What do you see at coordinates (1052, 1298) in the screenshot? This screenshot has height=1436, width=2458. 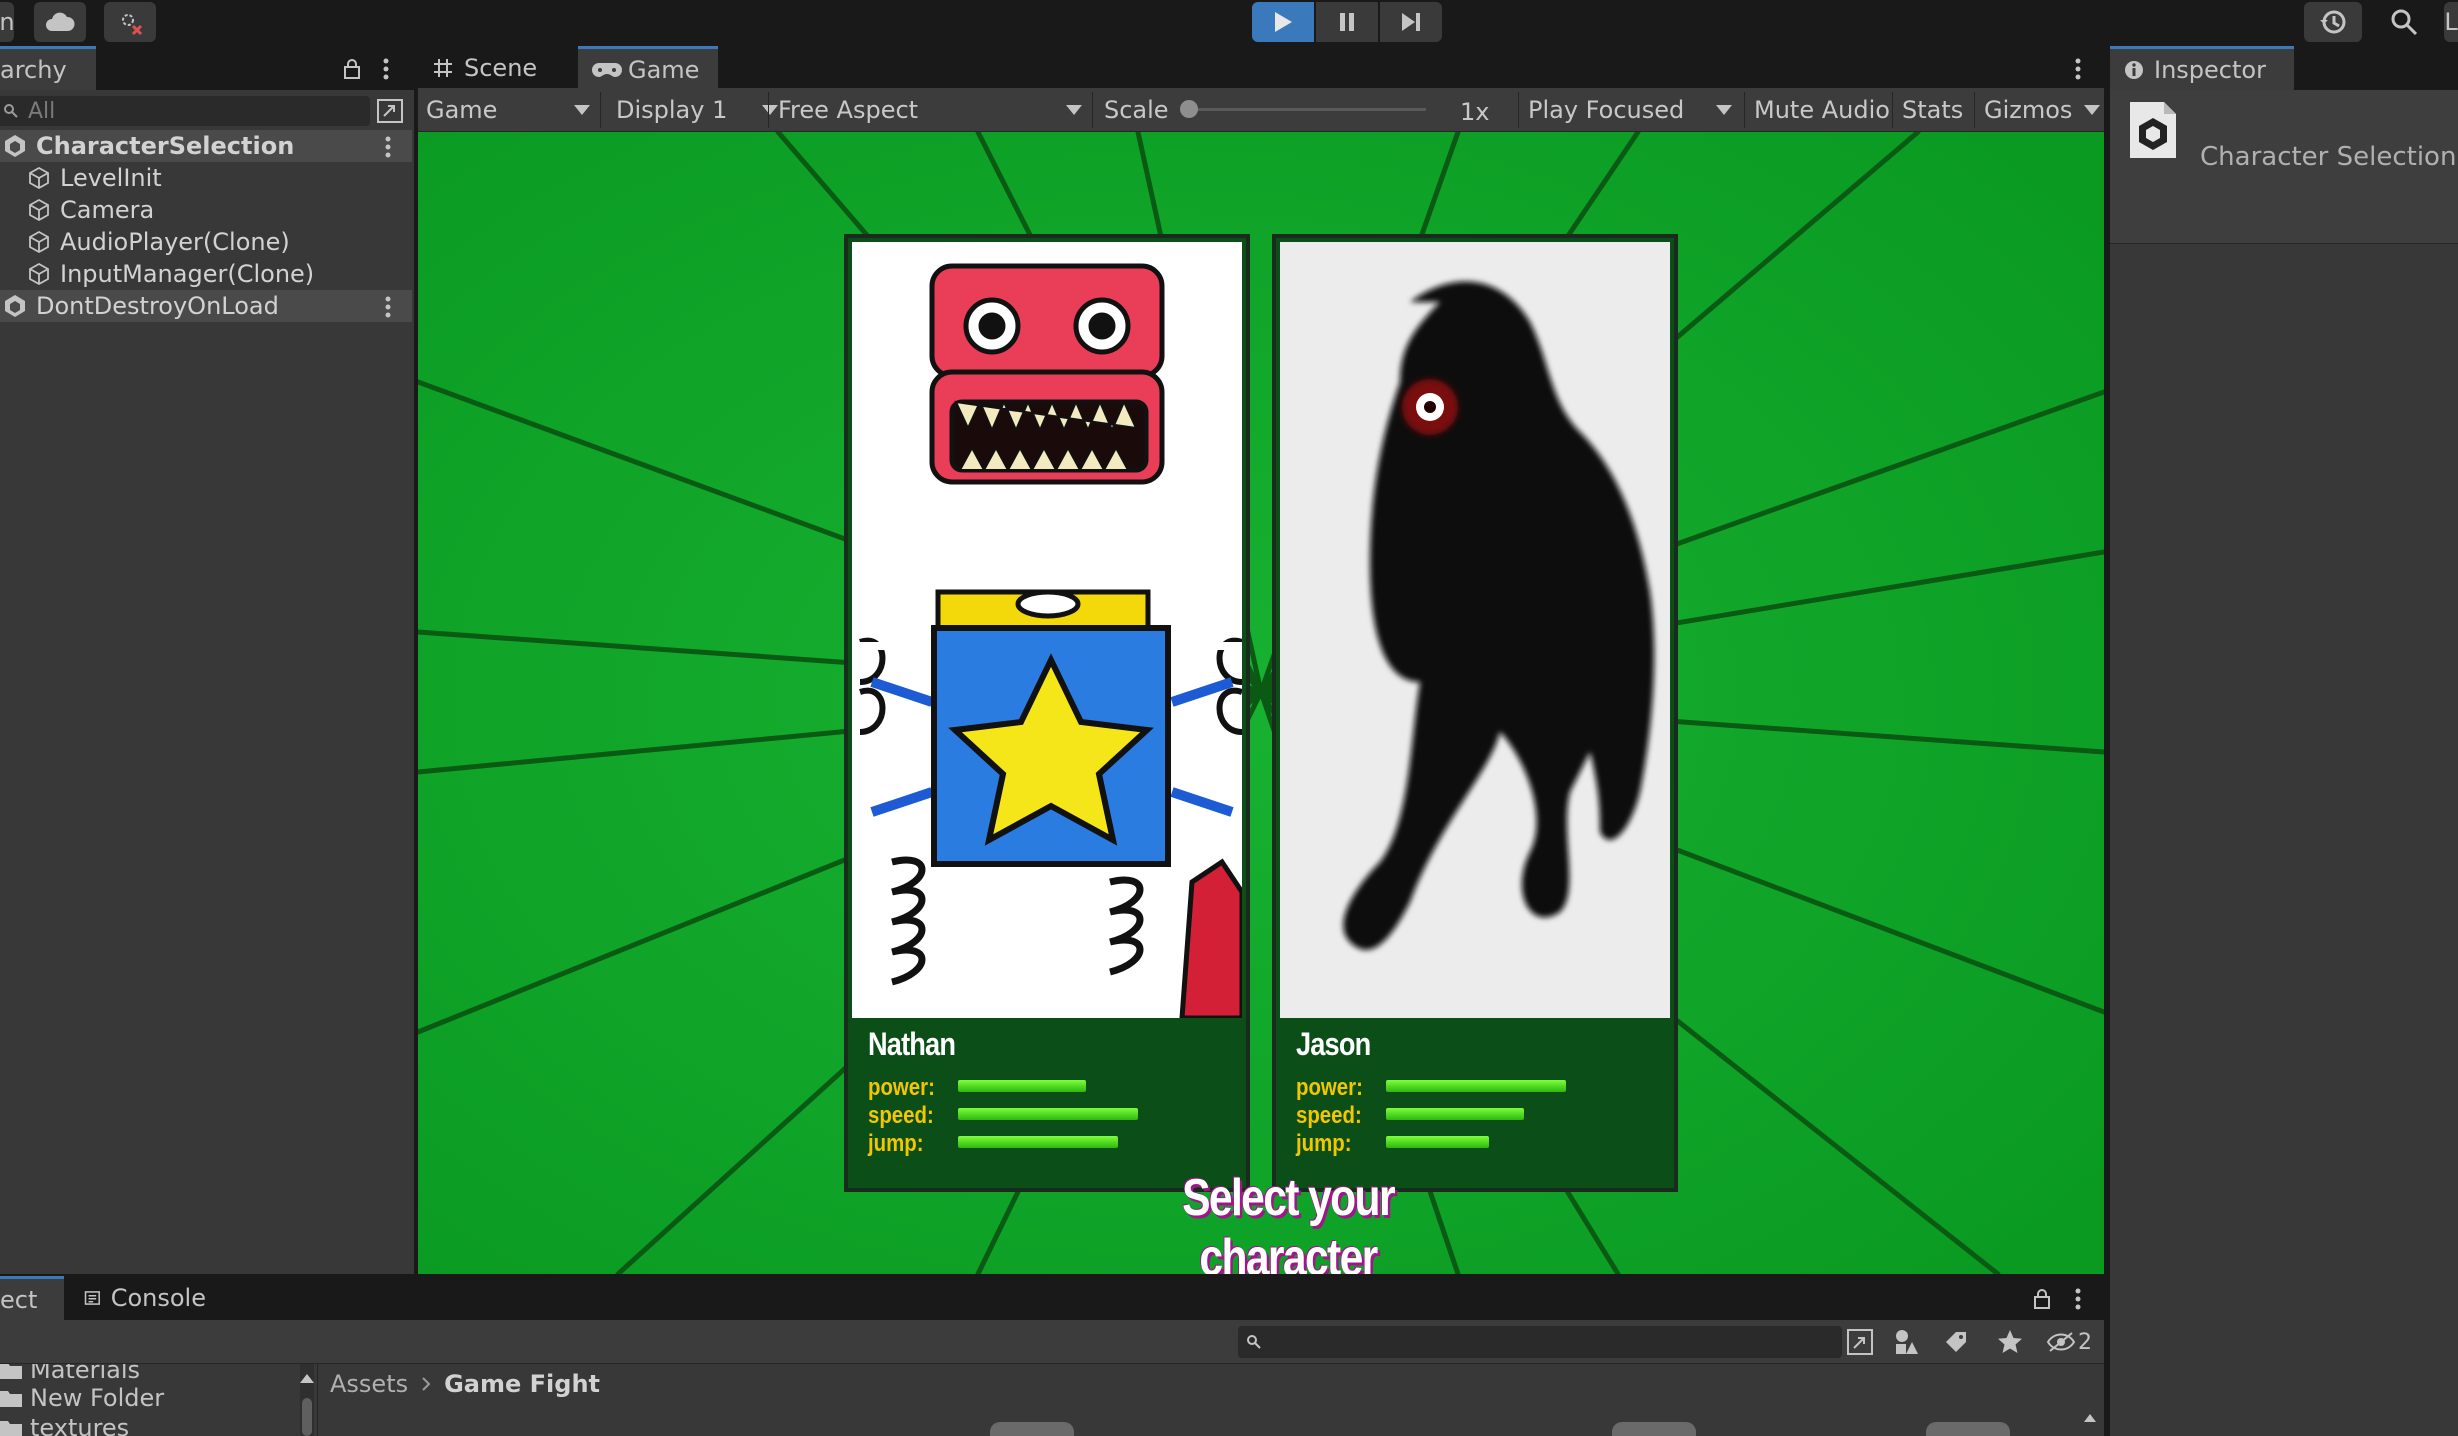 I see `bottom-tabbar: ect Console` at bounding box center [1052, 1298].